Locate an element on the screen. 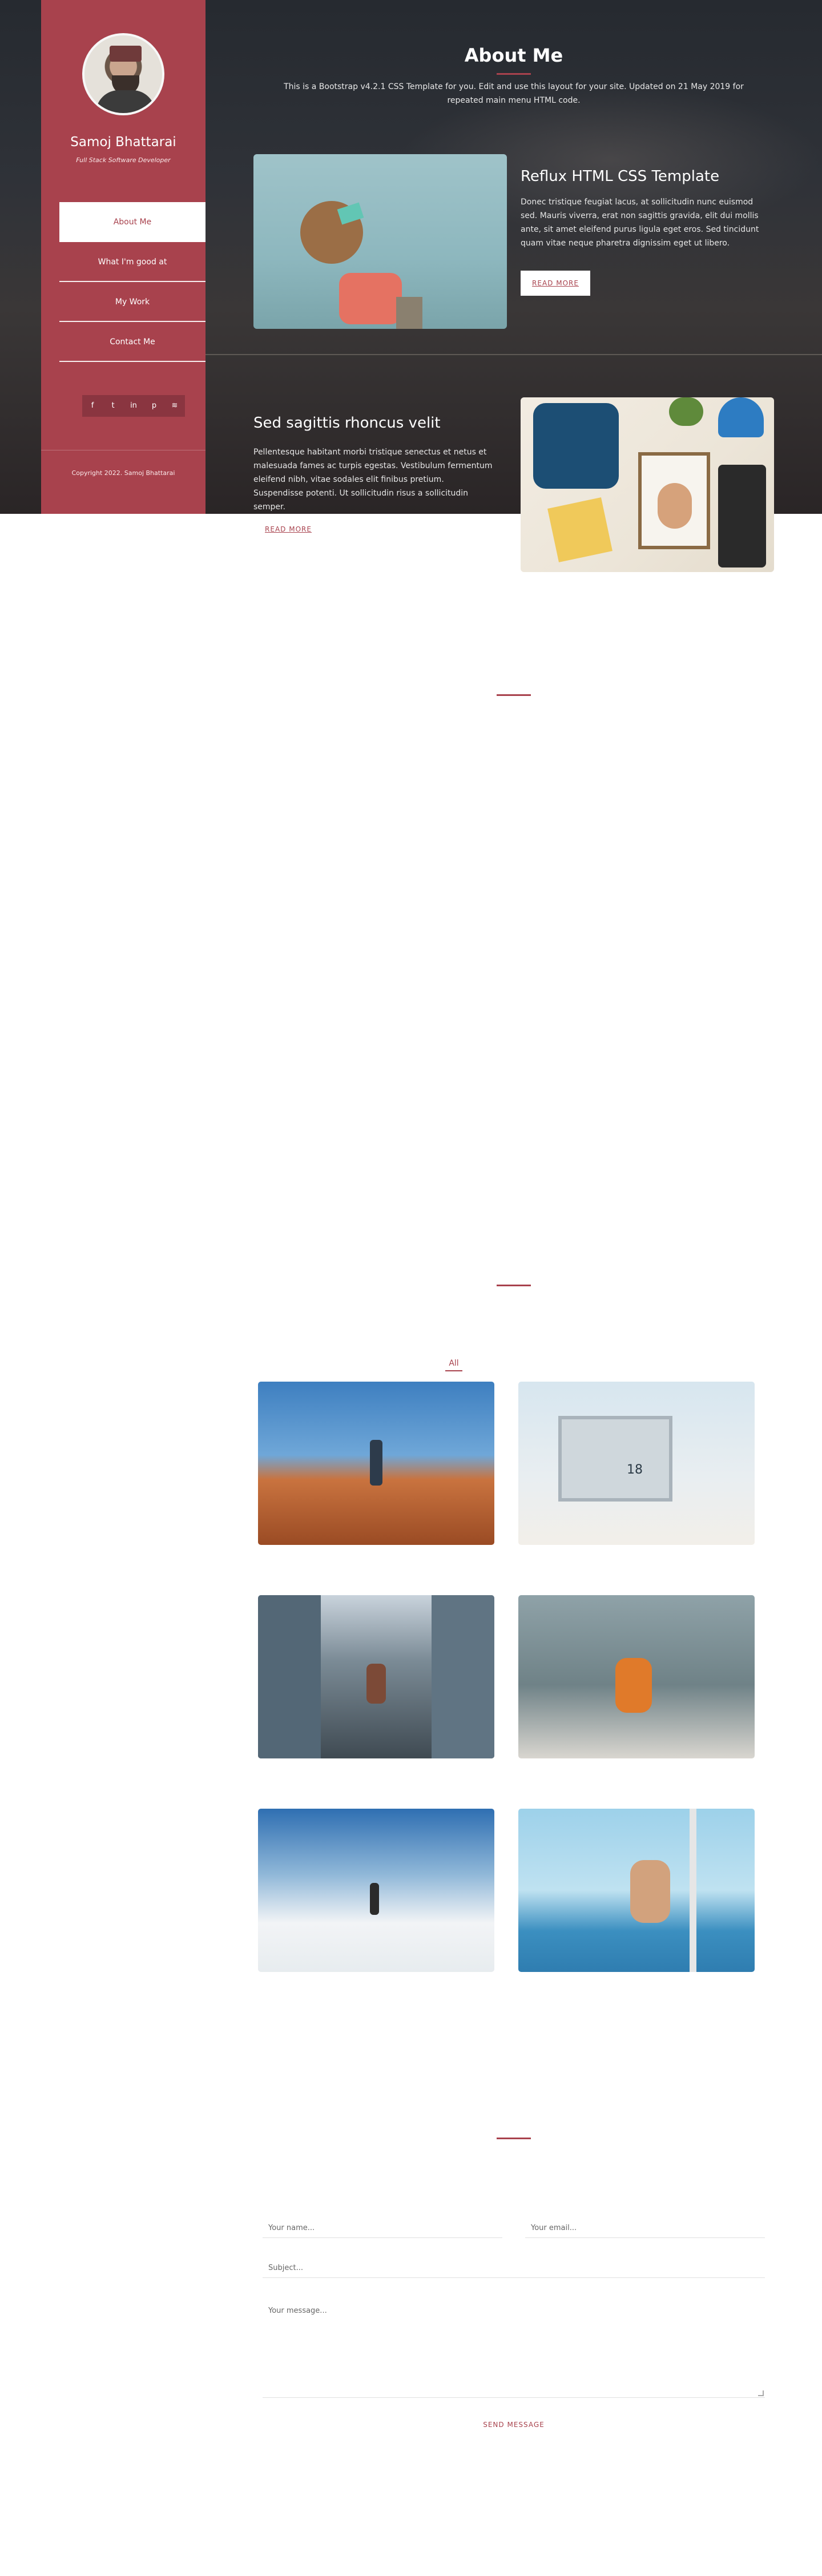 This screenshot has height=2576, width=822. linkedin-icon: in is located at coordinates (133, 406).